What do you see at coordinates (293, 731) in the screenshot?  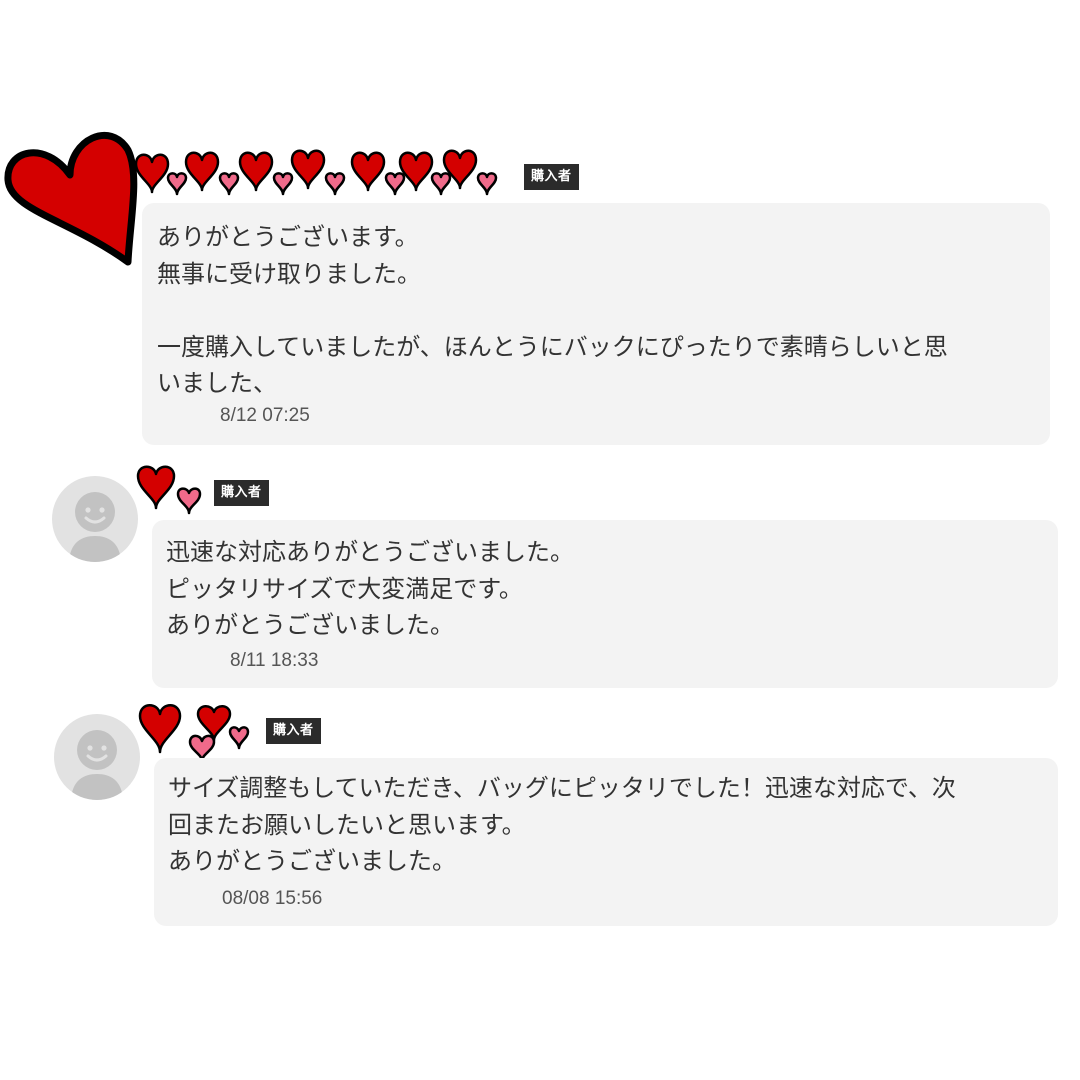 I see `buyer-badge: 購入者` at bounding box center [293, 731].